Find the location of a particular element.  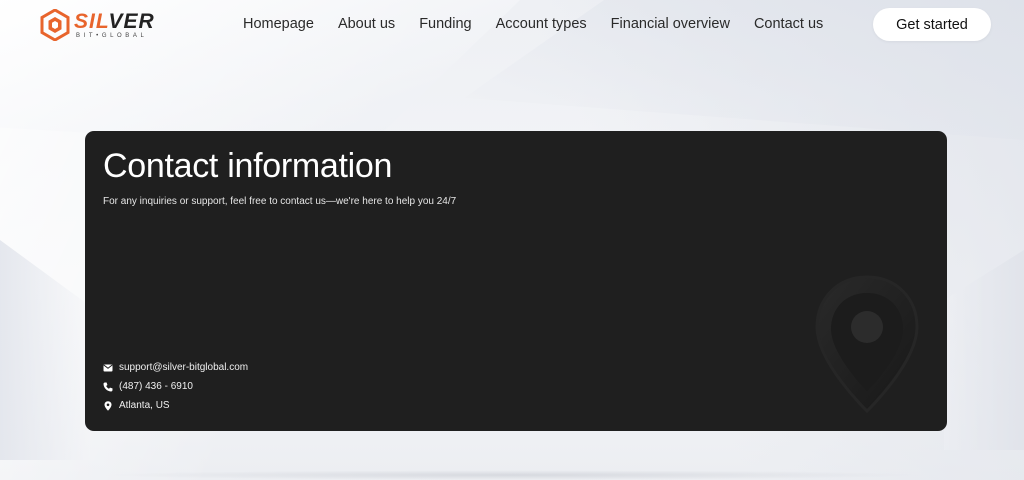

card-title: Contact information is located at coordinates (248, 166).